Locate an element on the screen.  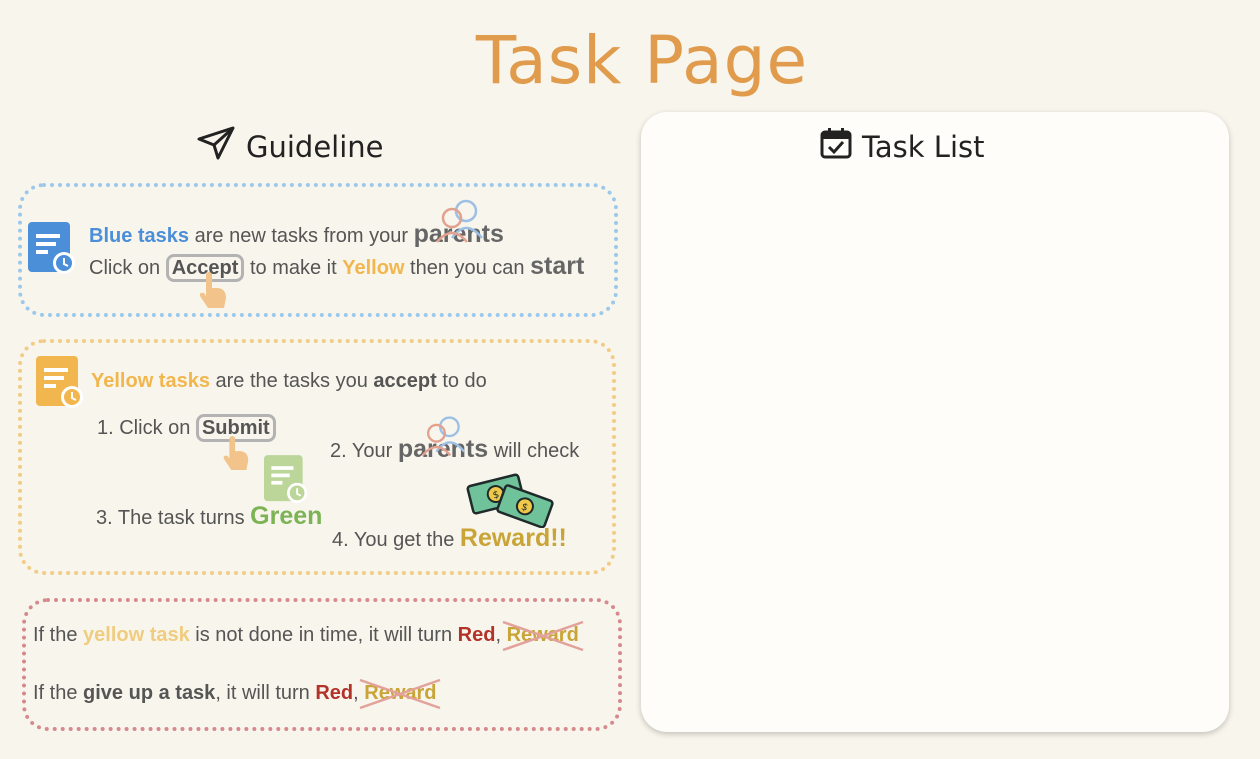
step-3-text: 3. The task turns is located at coordinates (173, 518).